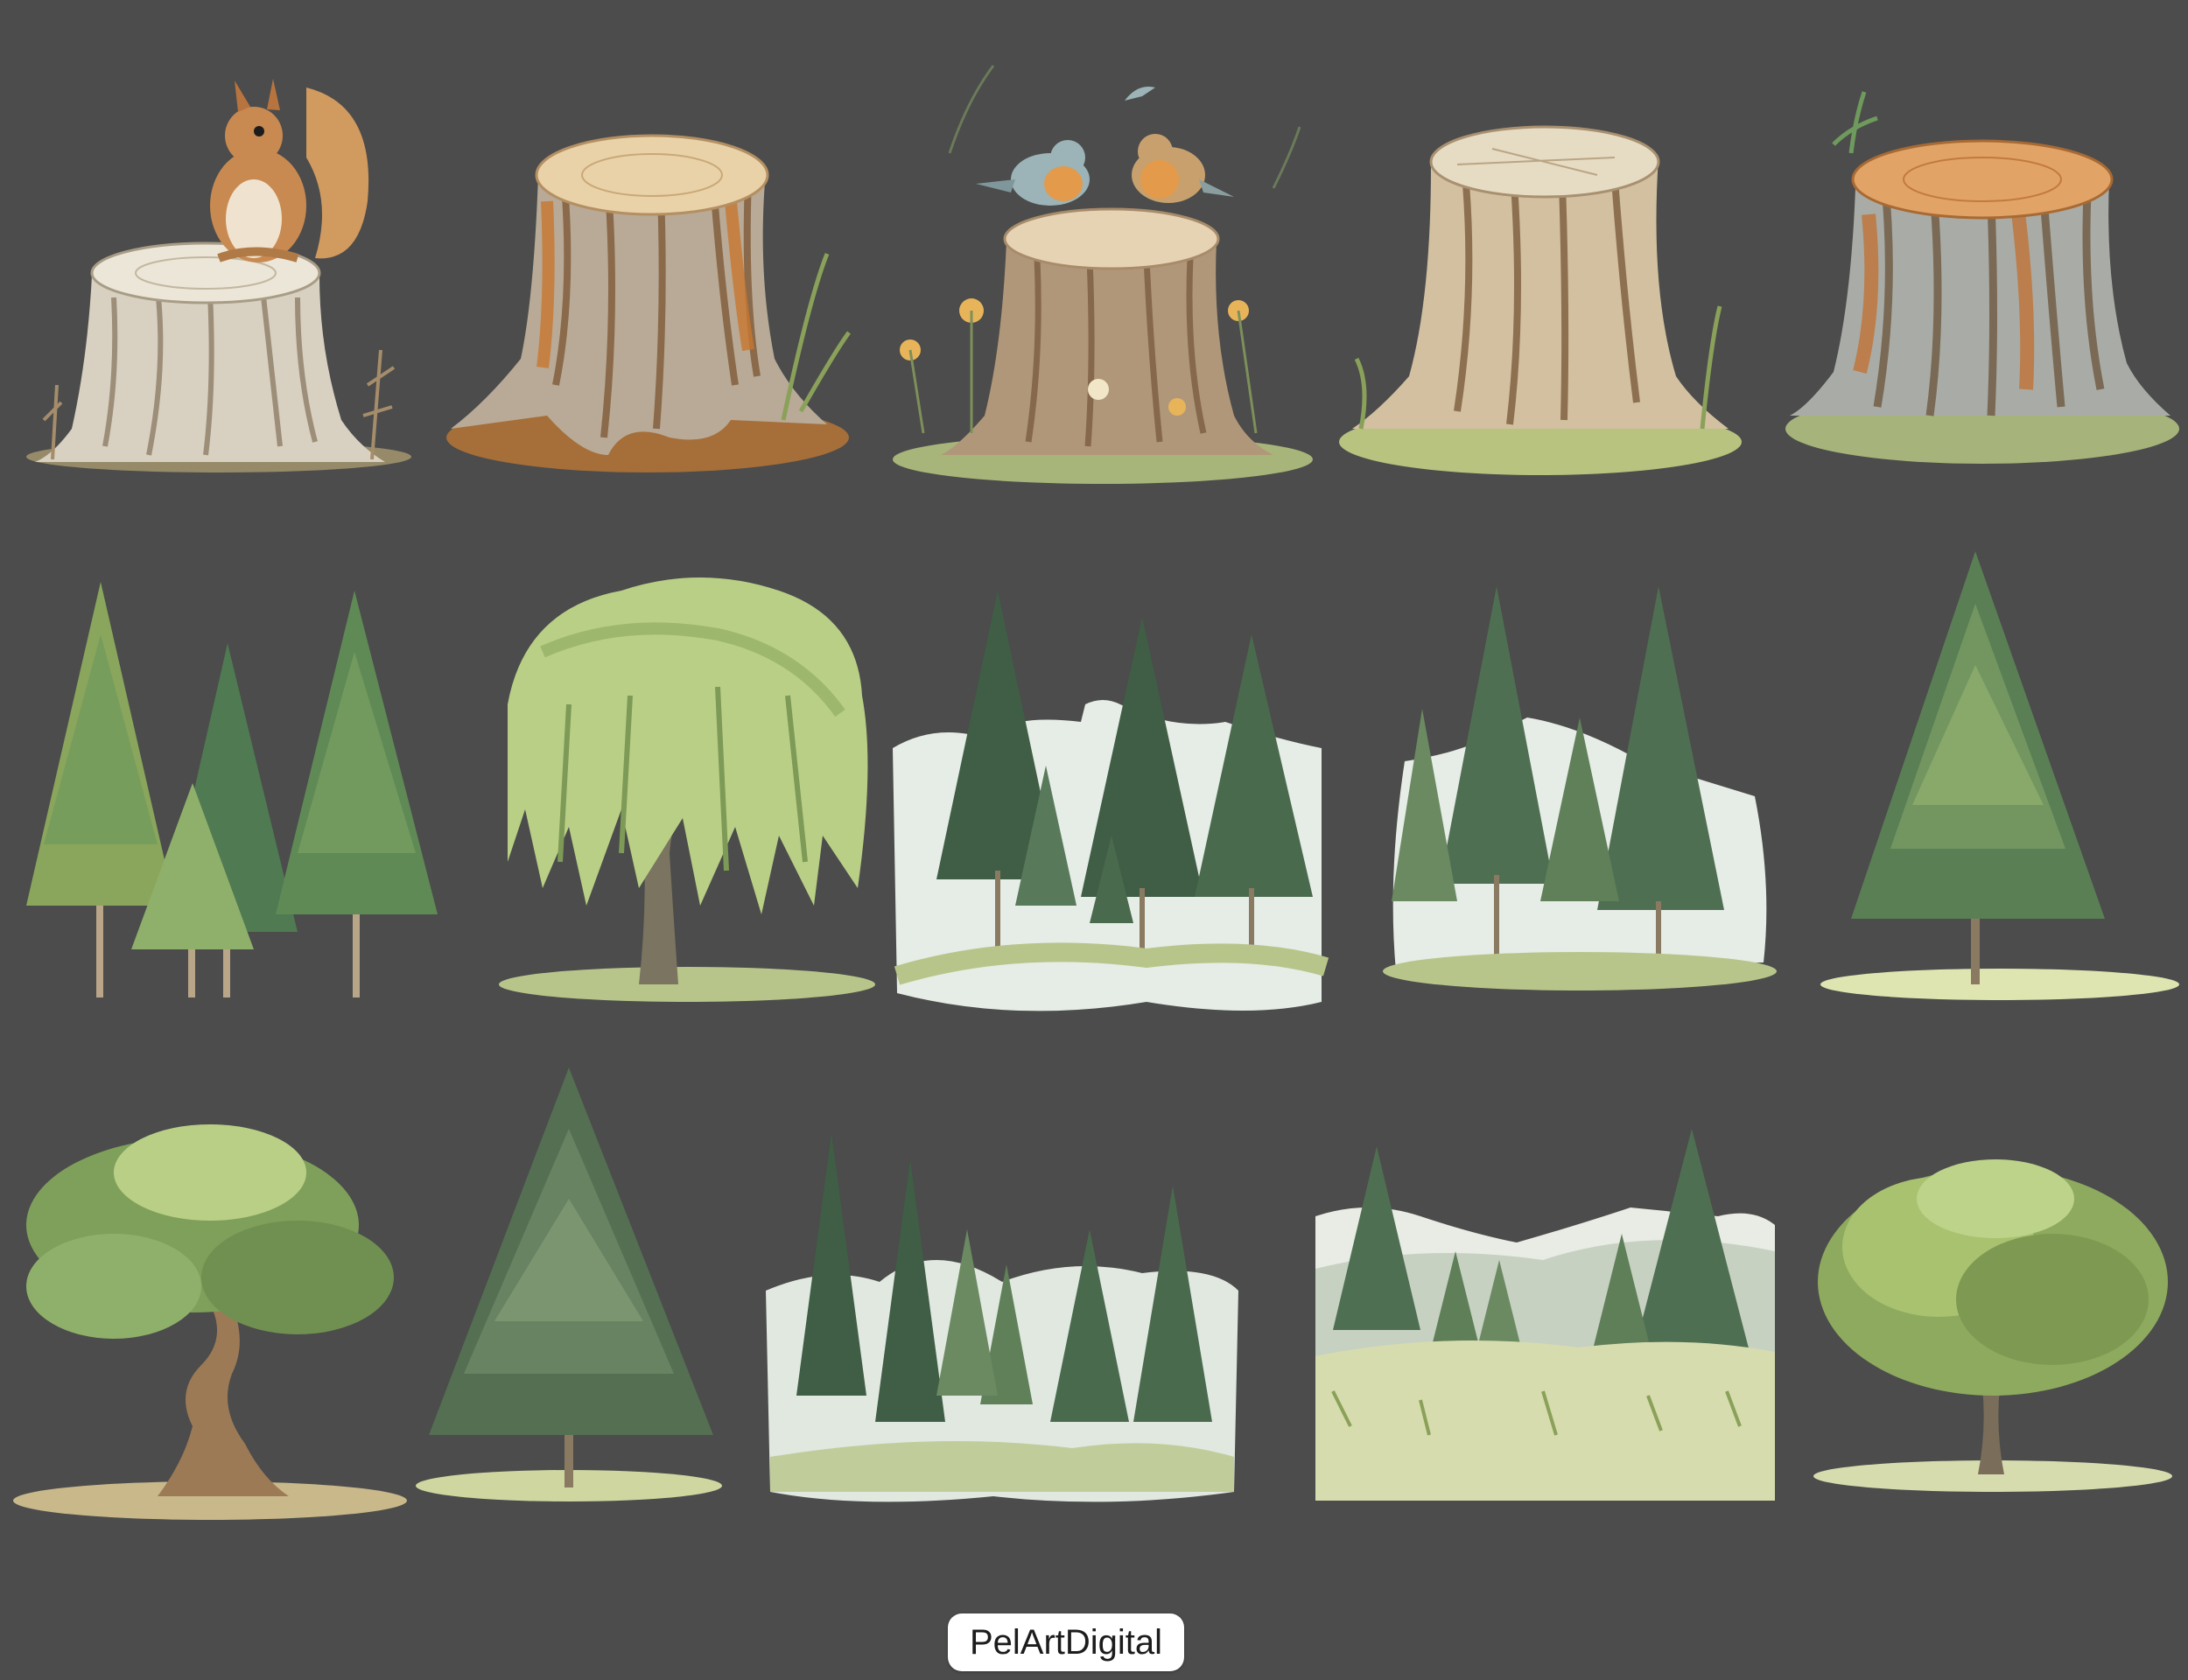 This screenshot has width=2188, height=1680. Describe the element at coordinates (210, 1316) in the screenshot. I see `twisted-oak-illustration` at that location.